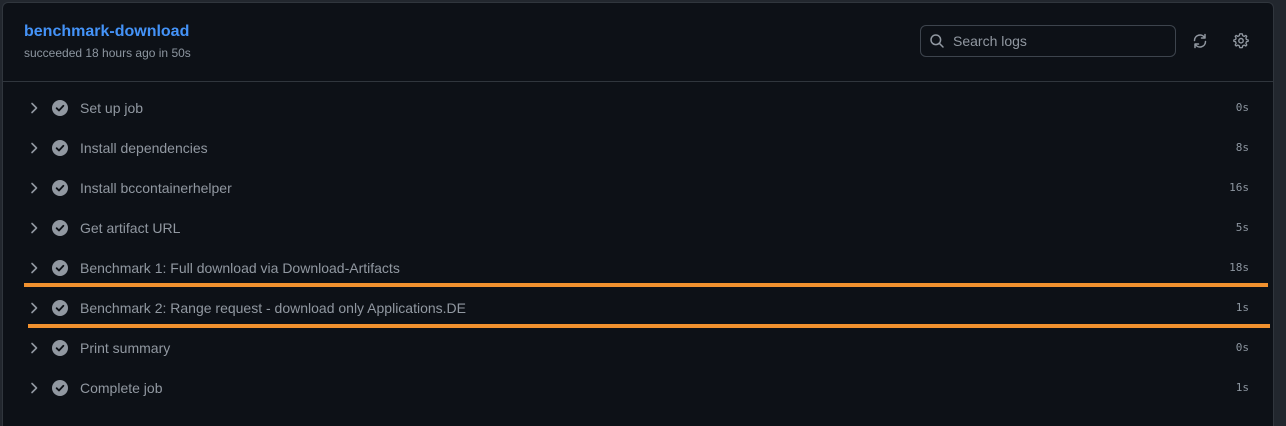 Image resolution: width=1286 pixels, height=426 pixels. What do you see at coordinates (638, 188) in the screenshot?
I see `step-row: Install bccontainerhelper 16s` at bounding box center [638, 188].